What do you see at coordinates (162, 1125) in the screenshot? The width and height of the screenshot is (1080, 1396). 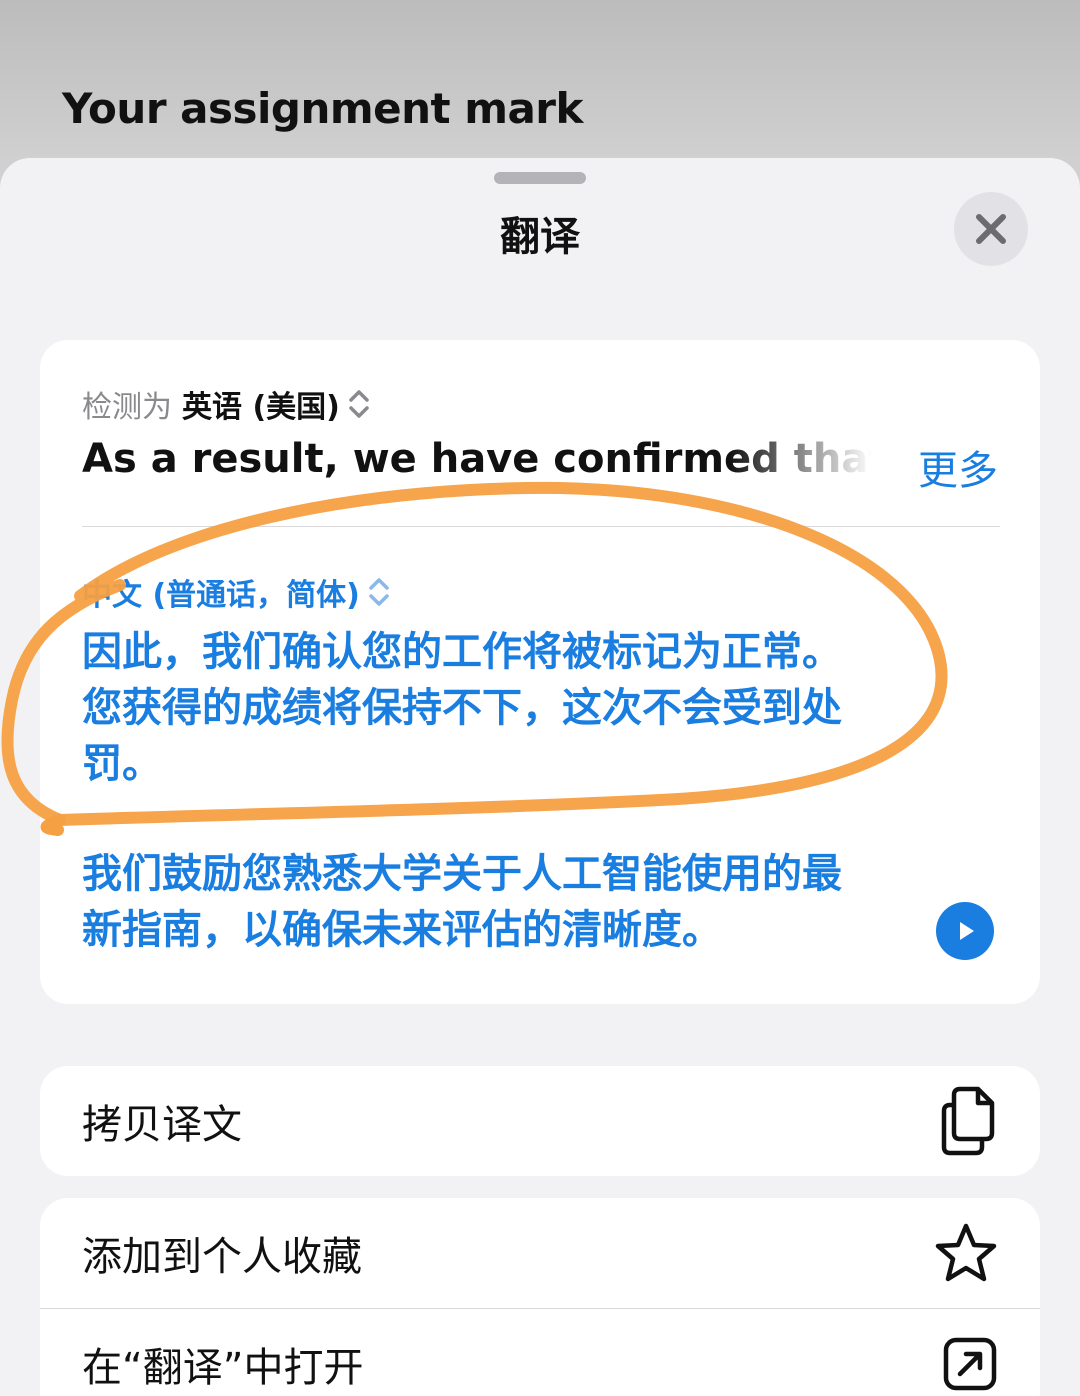 I see `action-label: 拷贝译文` at bounding box center [162, 1125].